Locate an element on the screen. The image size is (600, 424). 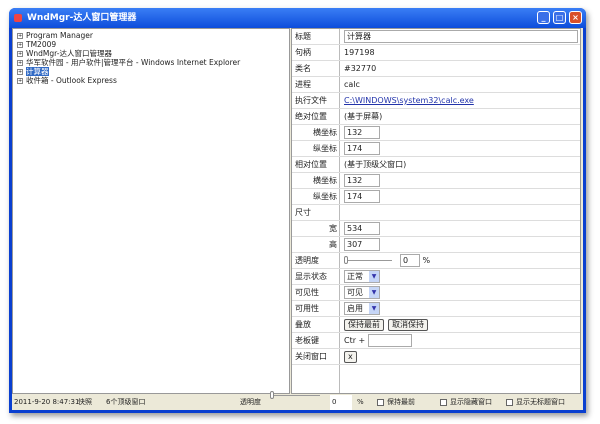
title-bar: WndMgr-达人窗口管理器 _ □ × is located at coordinates (297, 18).